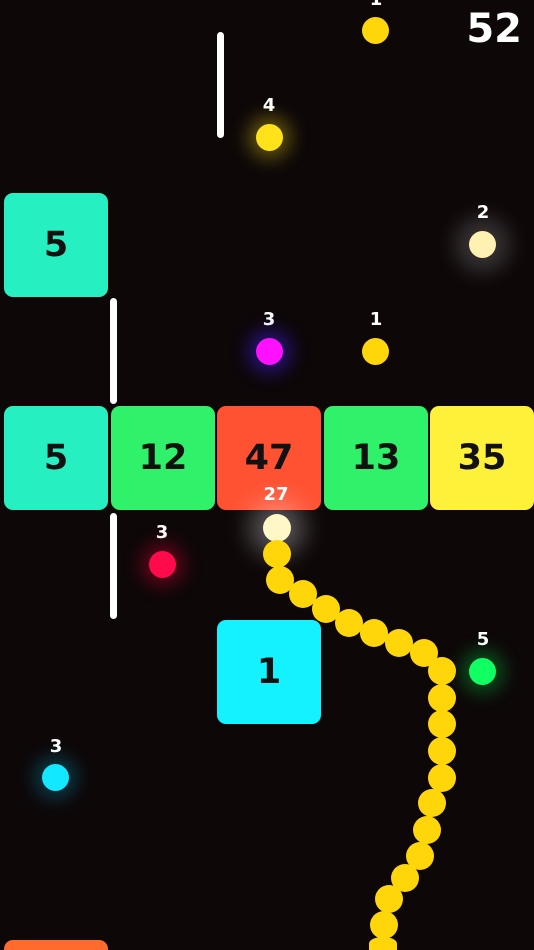 The height and width of the screenshot is (950, 534). Describe the element at coordinates (162, 532) in the screenshot. I see `orb-label-red: 3` at that location.